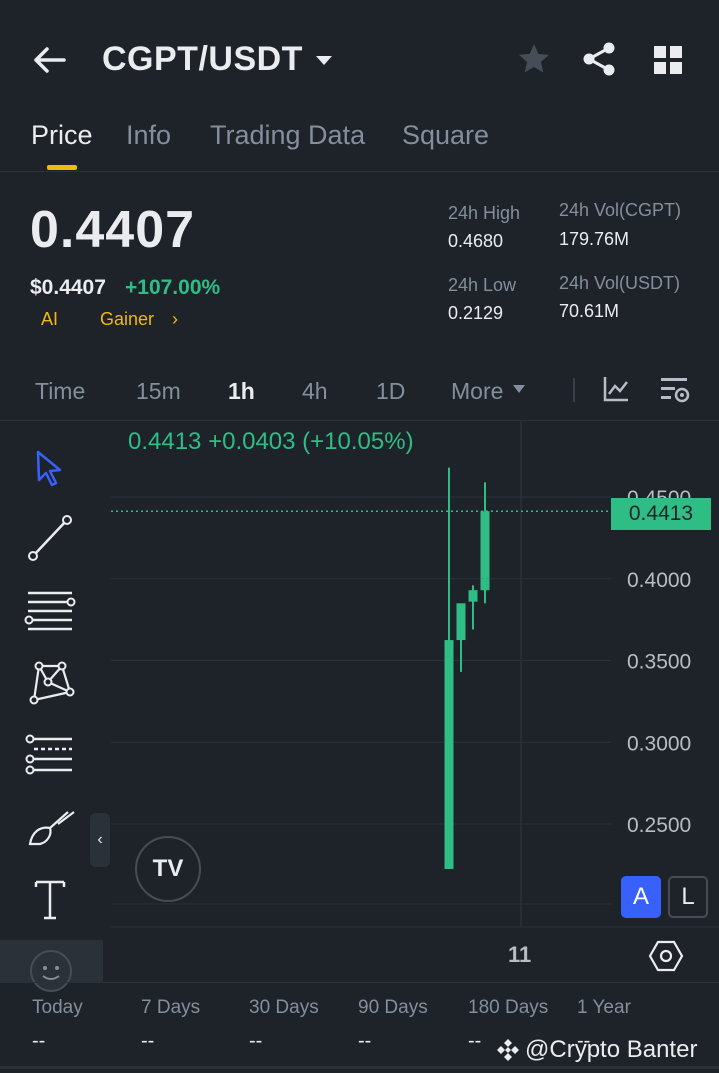 This screenshot has height=1073, width=719. I want to click on last-price: 0.4407, so click(113, 230).